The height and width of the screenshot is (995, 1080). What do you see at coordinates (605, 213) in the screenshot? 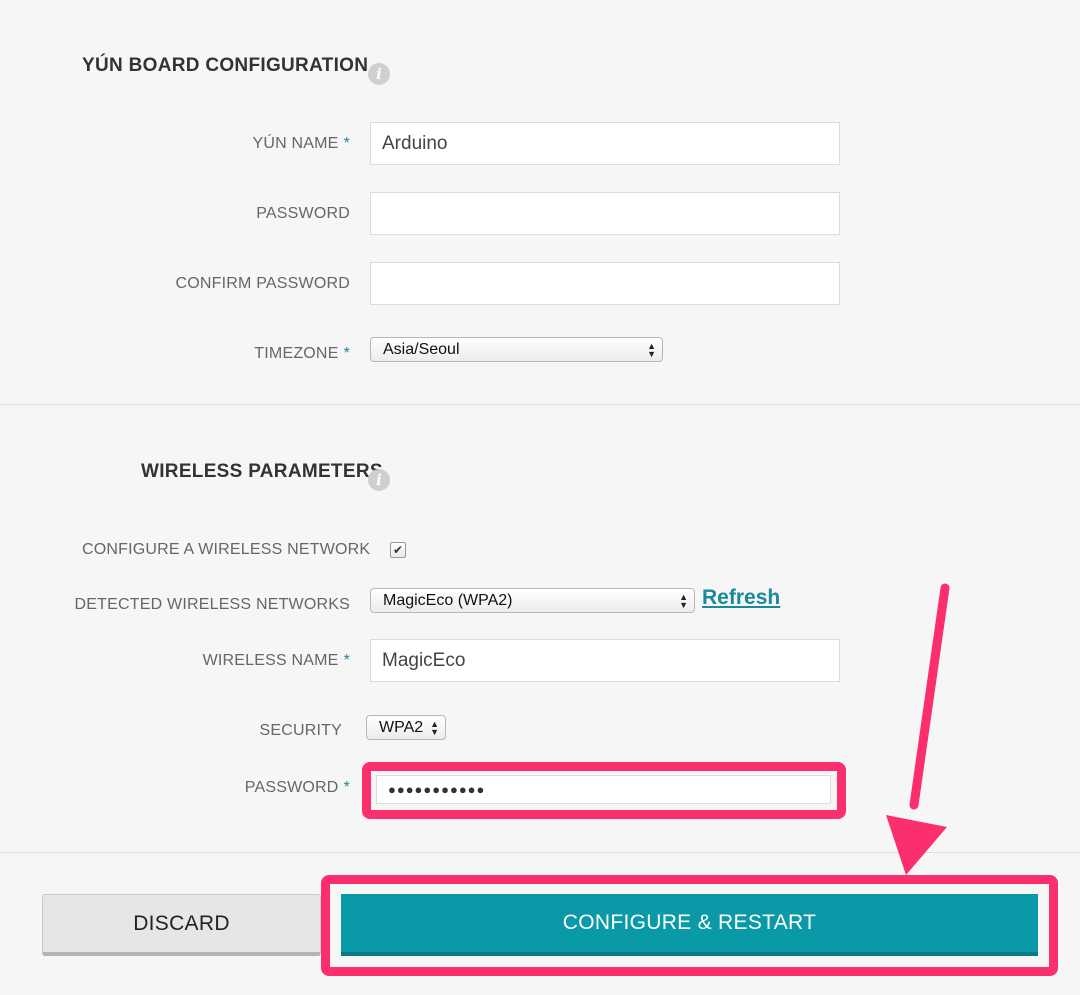
I see `password-input` at bounding box center [605, 213].